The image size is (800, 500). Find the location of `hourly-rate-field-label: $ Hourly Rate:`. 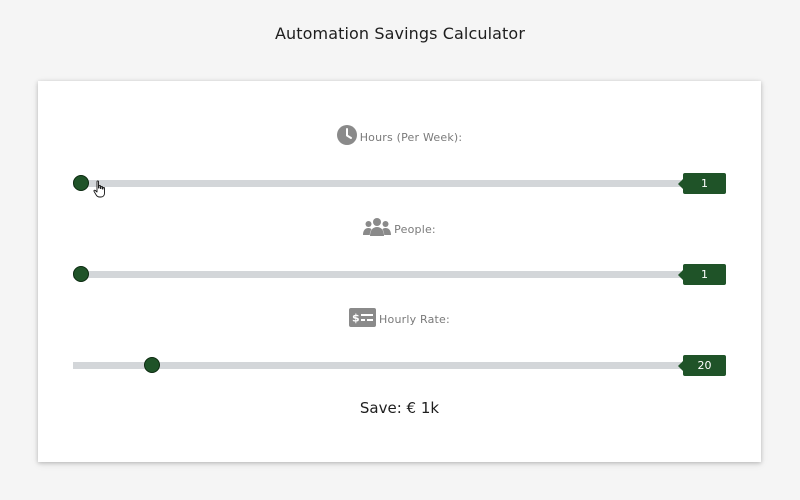

hourly-rate-field-label: $ Hourly Rate: is located at coordinates (399, 317).